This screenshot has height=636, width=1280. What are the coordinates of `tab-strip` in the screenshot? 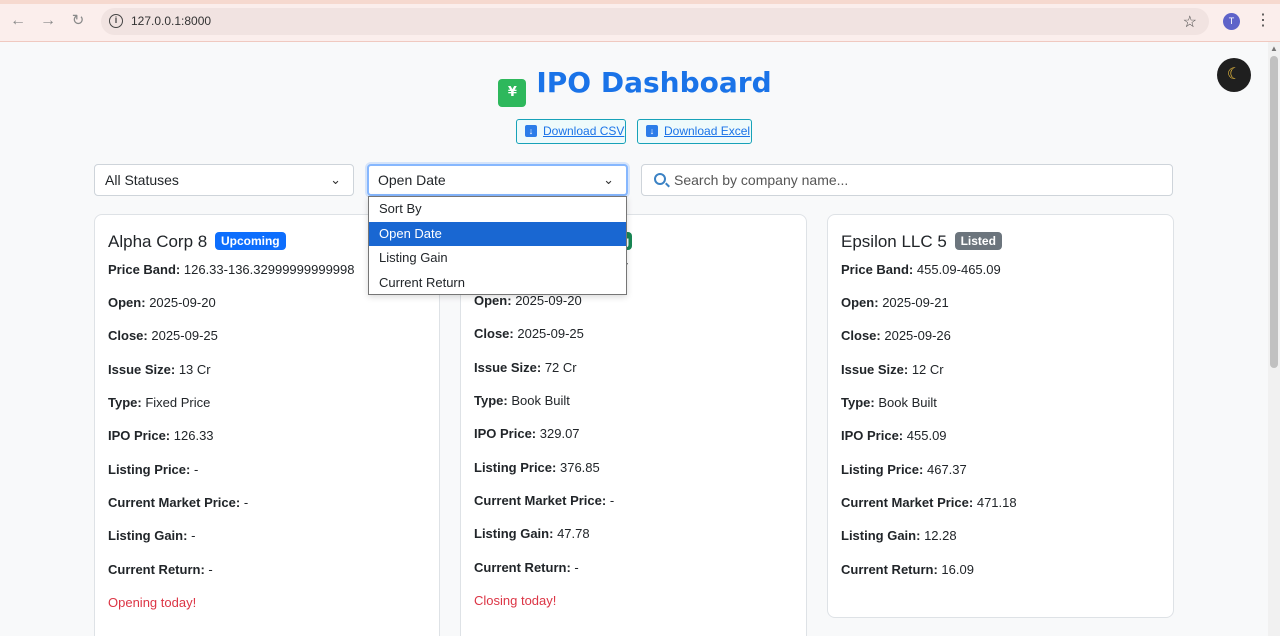 It's located at (640, 2).